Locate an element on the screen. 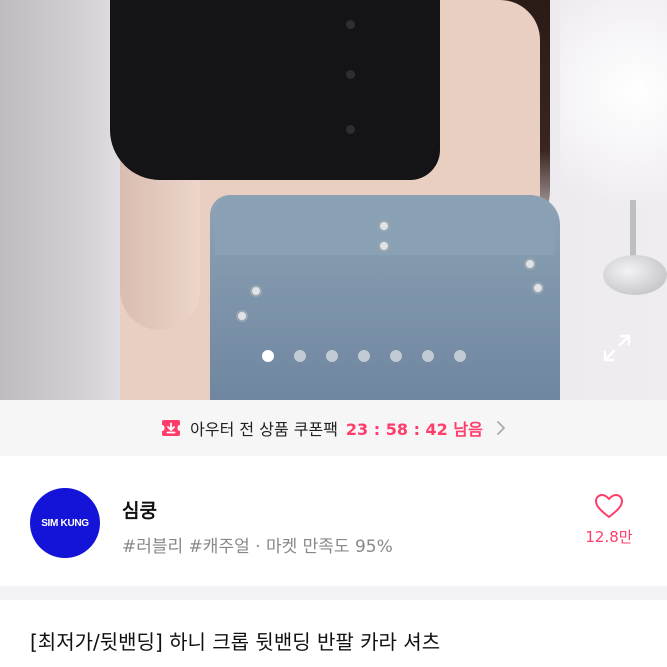  like-button: 12.8만 is located at coordinates (609, 519).